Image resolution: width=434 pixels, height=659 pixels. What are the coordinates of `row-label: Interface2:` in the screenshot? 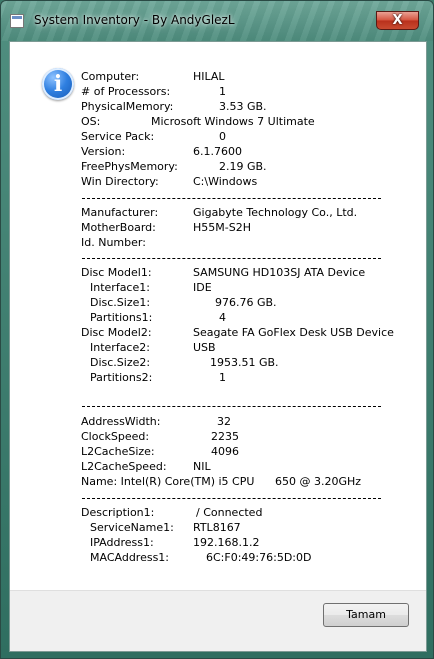 It's located at (120, 347).